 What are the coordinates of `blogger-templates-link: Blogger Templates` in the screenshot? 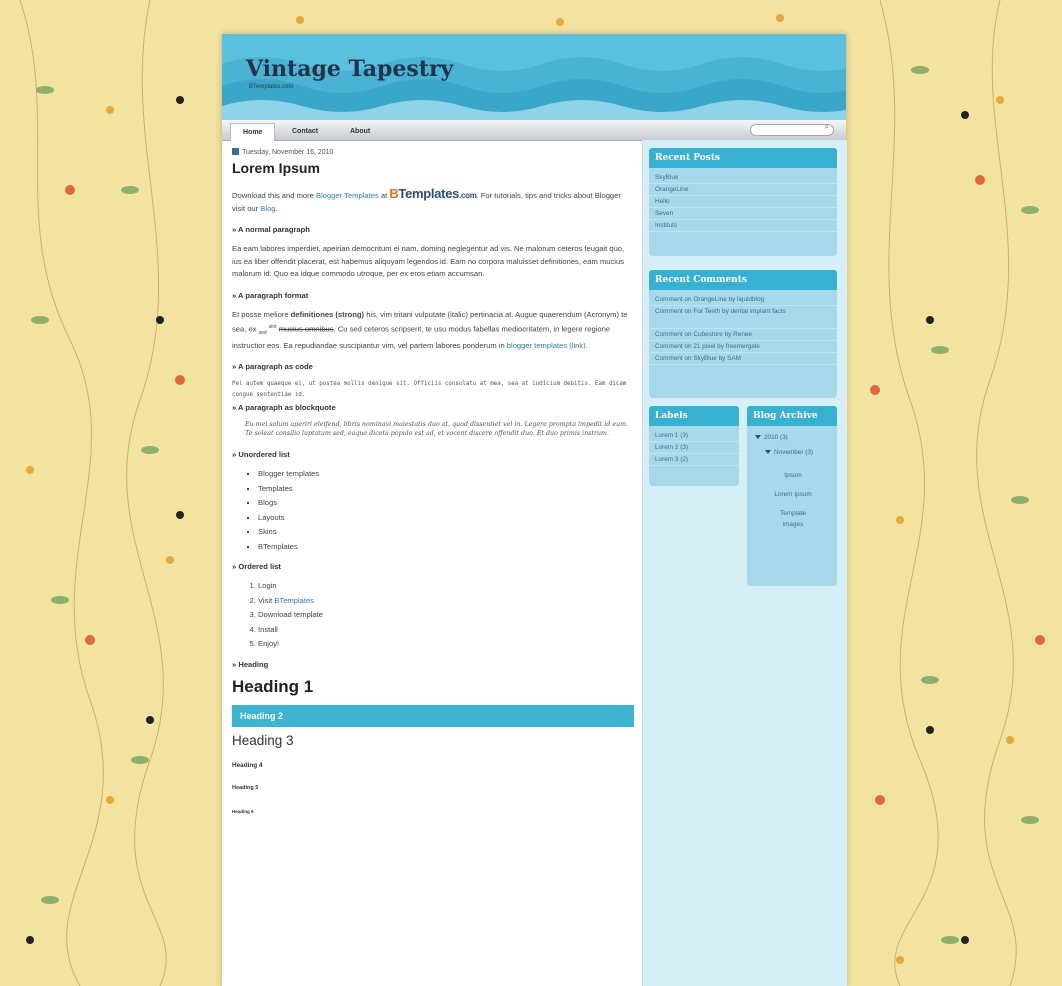 It's located at (347, 195).